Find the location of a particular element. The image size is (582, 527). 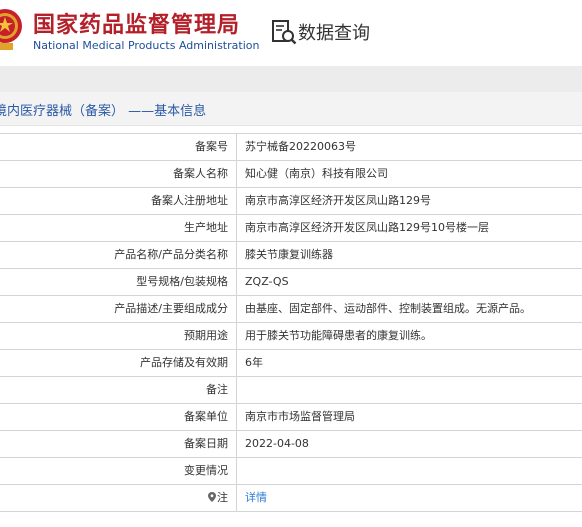

field-value: 南京市高淳区经济开发区凤山路129号10号楼一层 is located at coordinates (367, 227).